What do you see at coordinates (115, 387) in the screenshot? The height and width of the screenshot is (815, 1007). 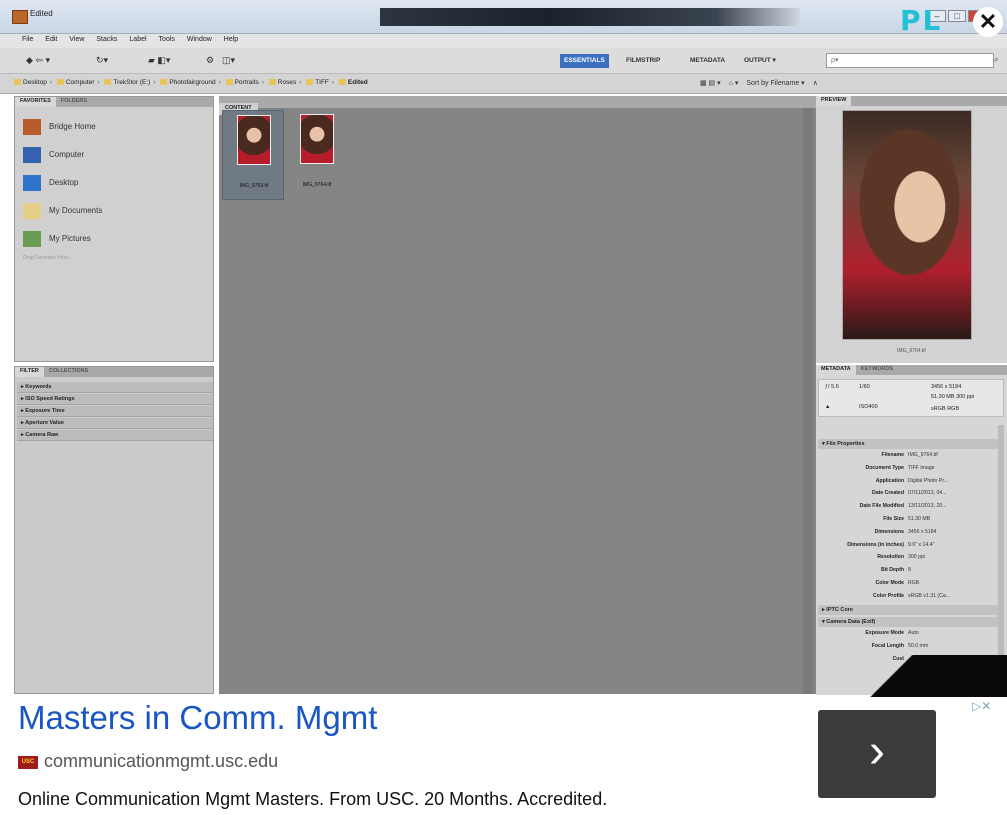 I see `filter-keywords: ▸ Keywords` at bounding box center [115, 387].